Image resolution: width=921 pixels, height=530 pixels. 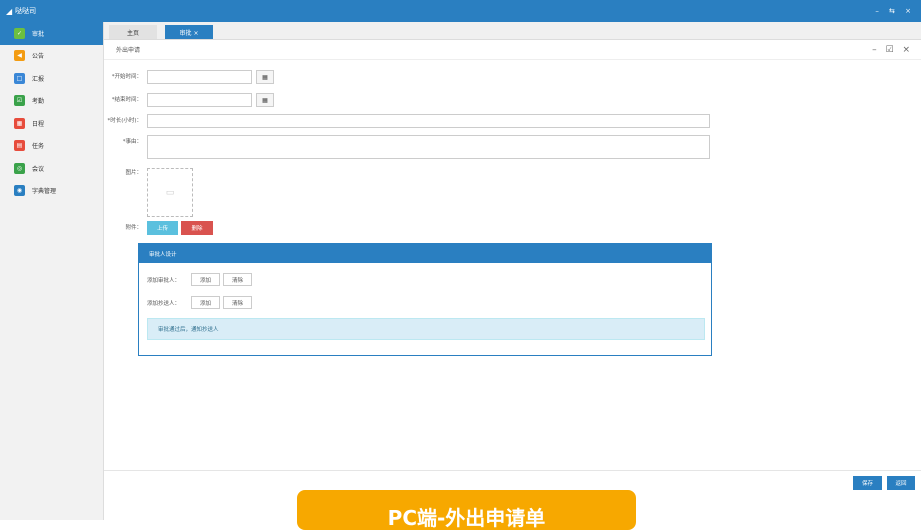 I want to click on sidebar-item-task: ▤ 任务, so click(x=51, y=146).